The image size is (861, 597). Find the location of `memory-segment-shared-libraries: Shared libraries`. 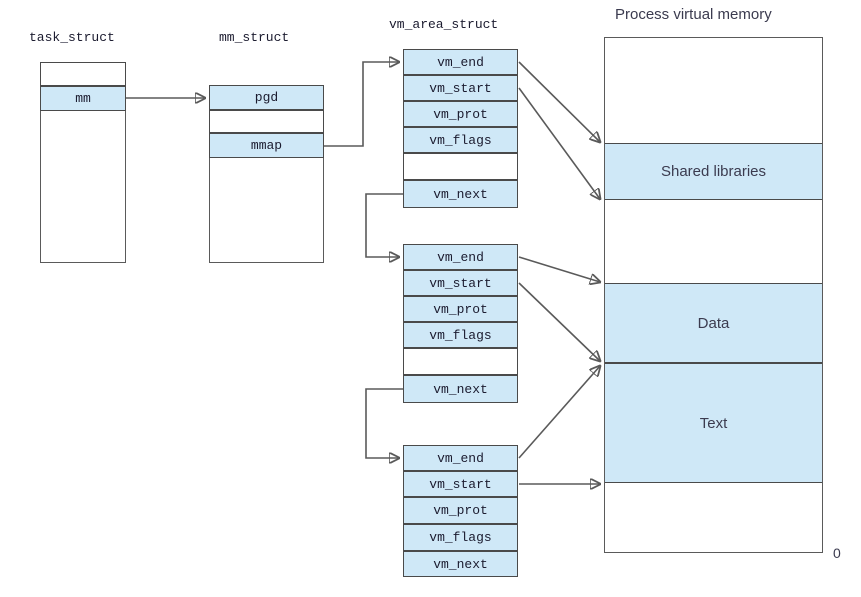

memory-segment-shared-libraries: Shared libraries is located at coordinates (713, 171).